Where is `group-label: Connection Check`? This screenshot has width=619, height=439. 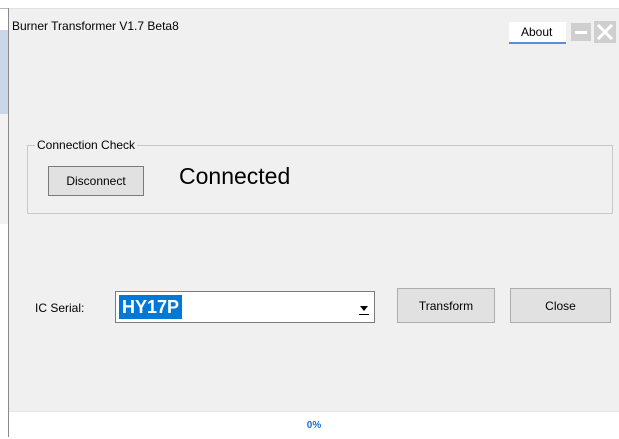 group-label: Connection Check is located at coordinates (86, 145).